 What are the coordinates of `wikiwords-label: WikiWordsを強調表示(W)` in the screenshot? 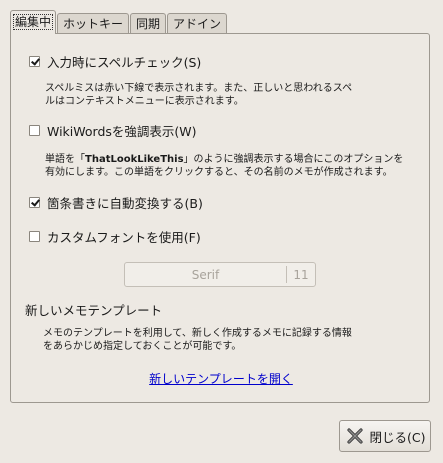 It's located at (122, 131).